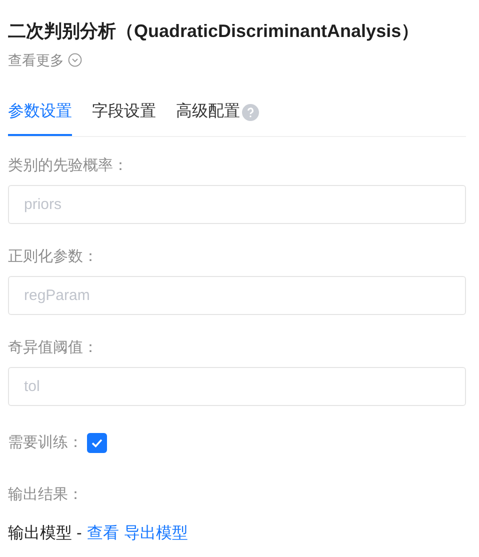  I want to click on chevron-down-icon, so click(75, 60).